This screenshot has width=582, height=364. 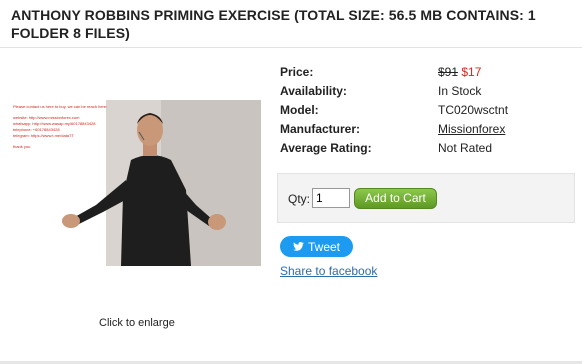 I want to click on tweet-label: Tweet, so click(x=323, y=246).